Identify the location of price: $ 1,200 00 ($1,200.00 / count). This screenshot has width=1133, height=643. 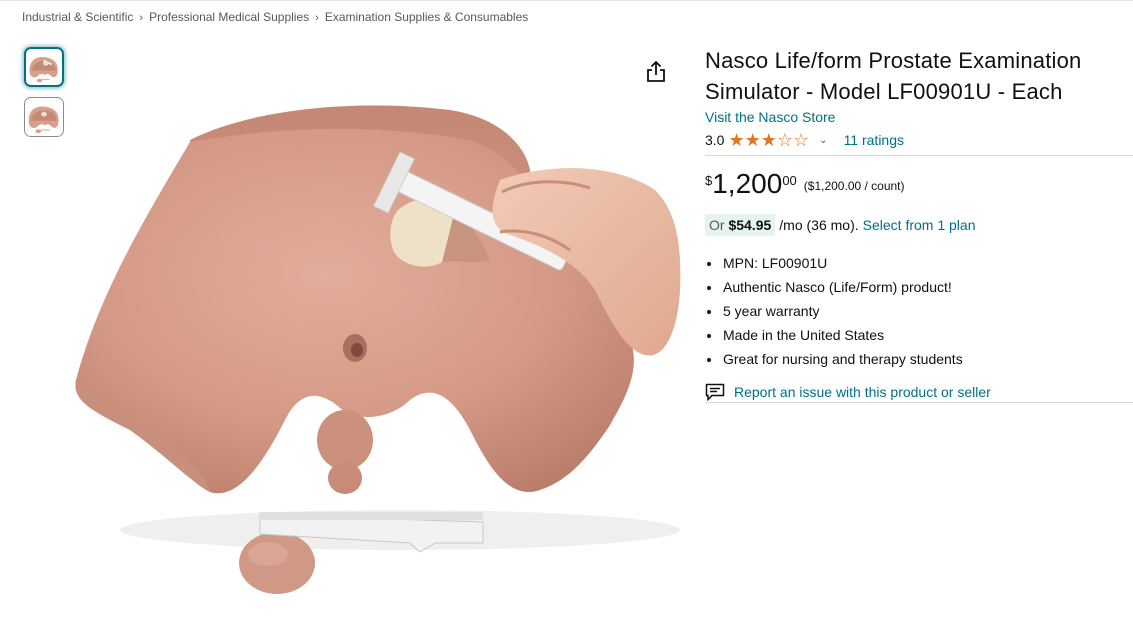
(919, 186).